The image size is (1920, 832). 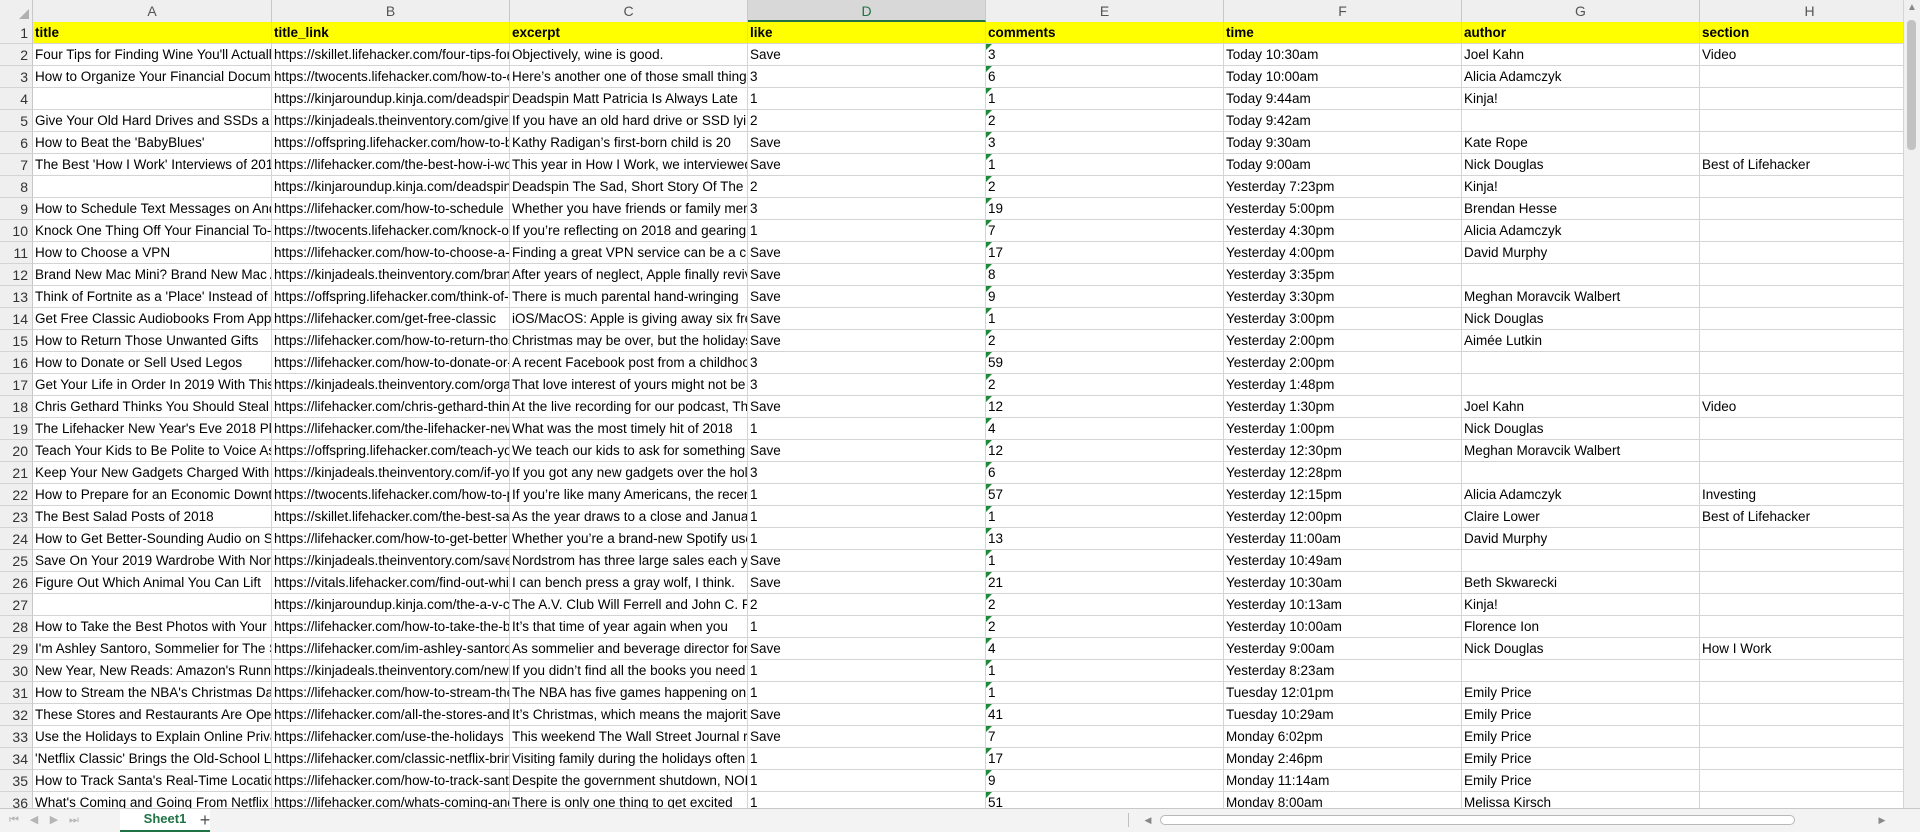 What do you see at coordinates (1343, 77) in the screenshot?
I see `cell-time: Today 10:00am` at bounding box center [1343, 77].